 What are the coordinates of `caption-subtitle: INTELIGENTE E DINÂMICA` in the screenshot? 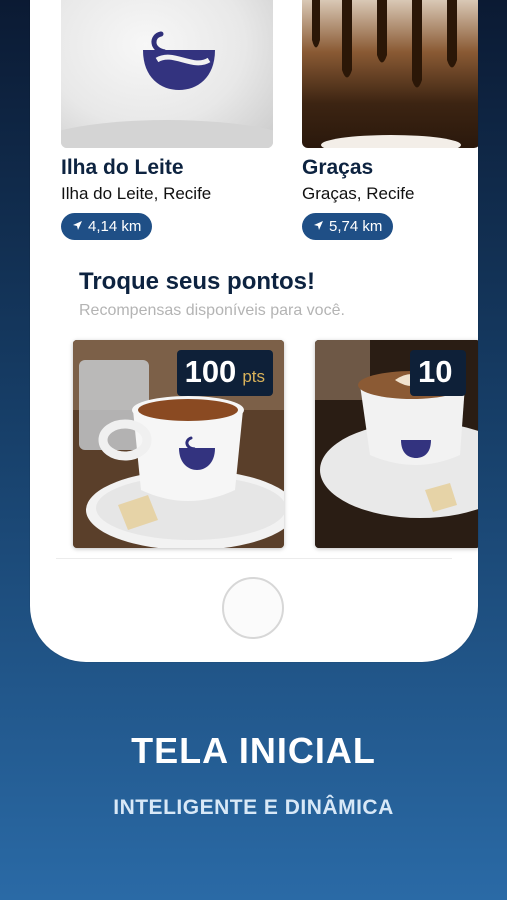 It's located at (253, 807).